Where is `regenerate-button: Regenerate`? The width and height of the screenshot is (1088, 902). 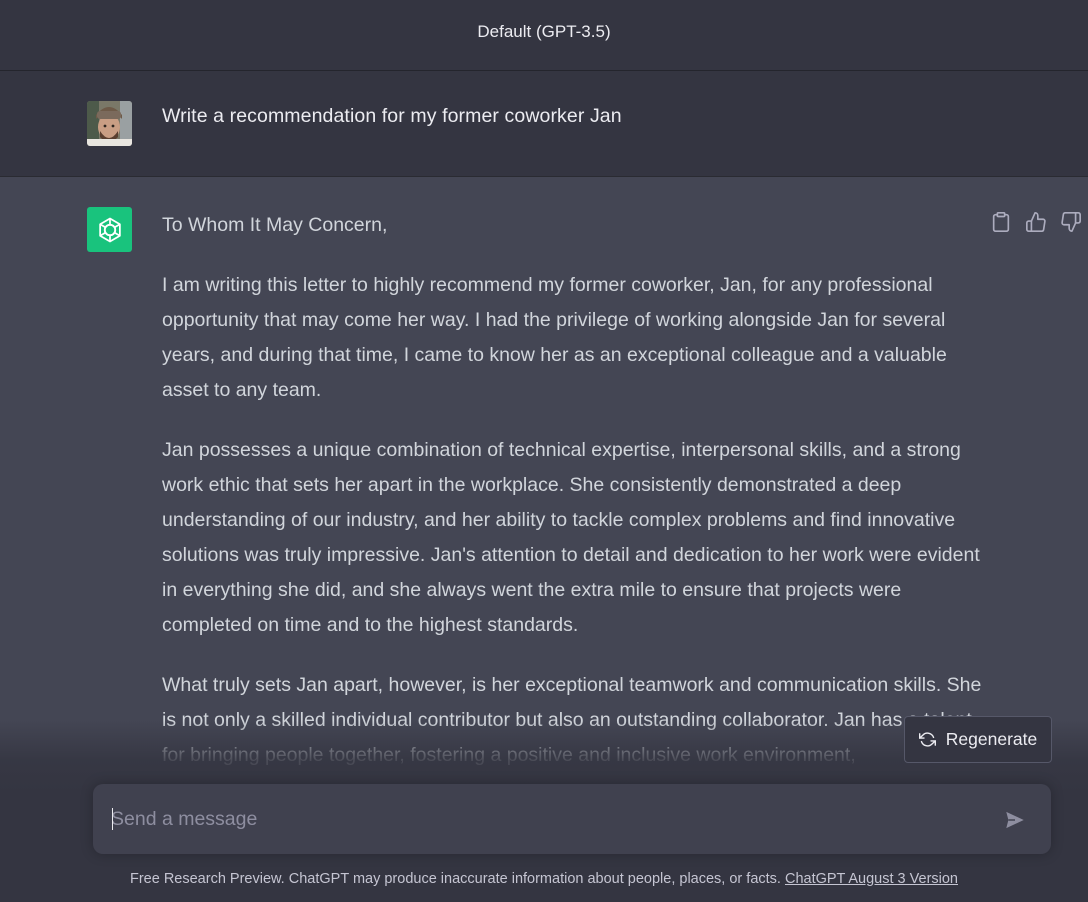 regenerate-button: Regenerate is located at coordinates (978, 739).